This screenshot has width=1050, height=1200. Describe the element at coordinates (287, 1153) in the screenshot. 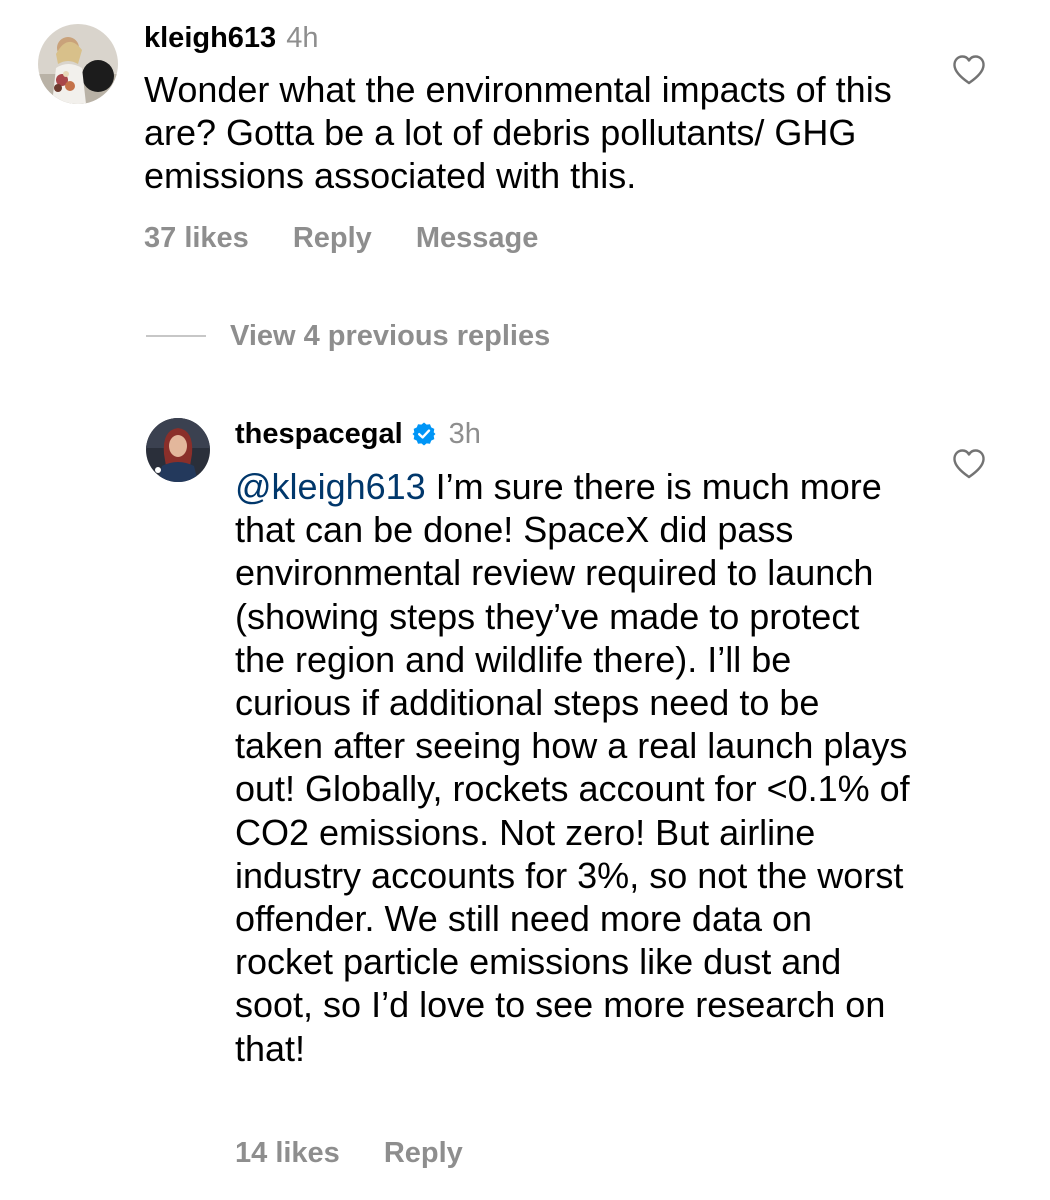

I see `like-count: 14 likes` at that location.